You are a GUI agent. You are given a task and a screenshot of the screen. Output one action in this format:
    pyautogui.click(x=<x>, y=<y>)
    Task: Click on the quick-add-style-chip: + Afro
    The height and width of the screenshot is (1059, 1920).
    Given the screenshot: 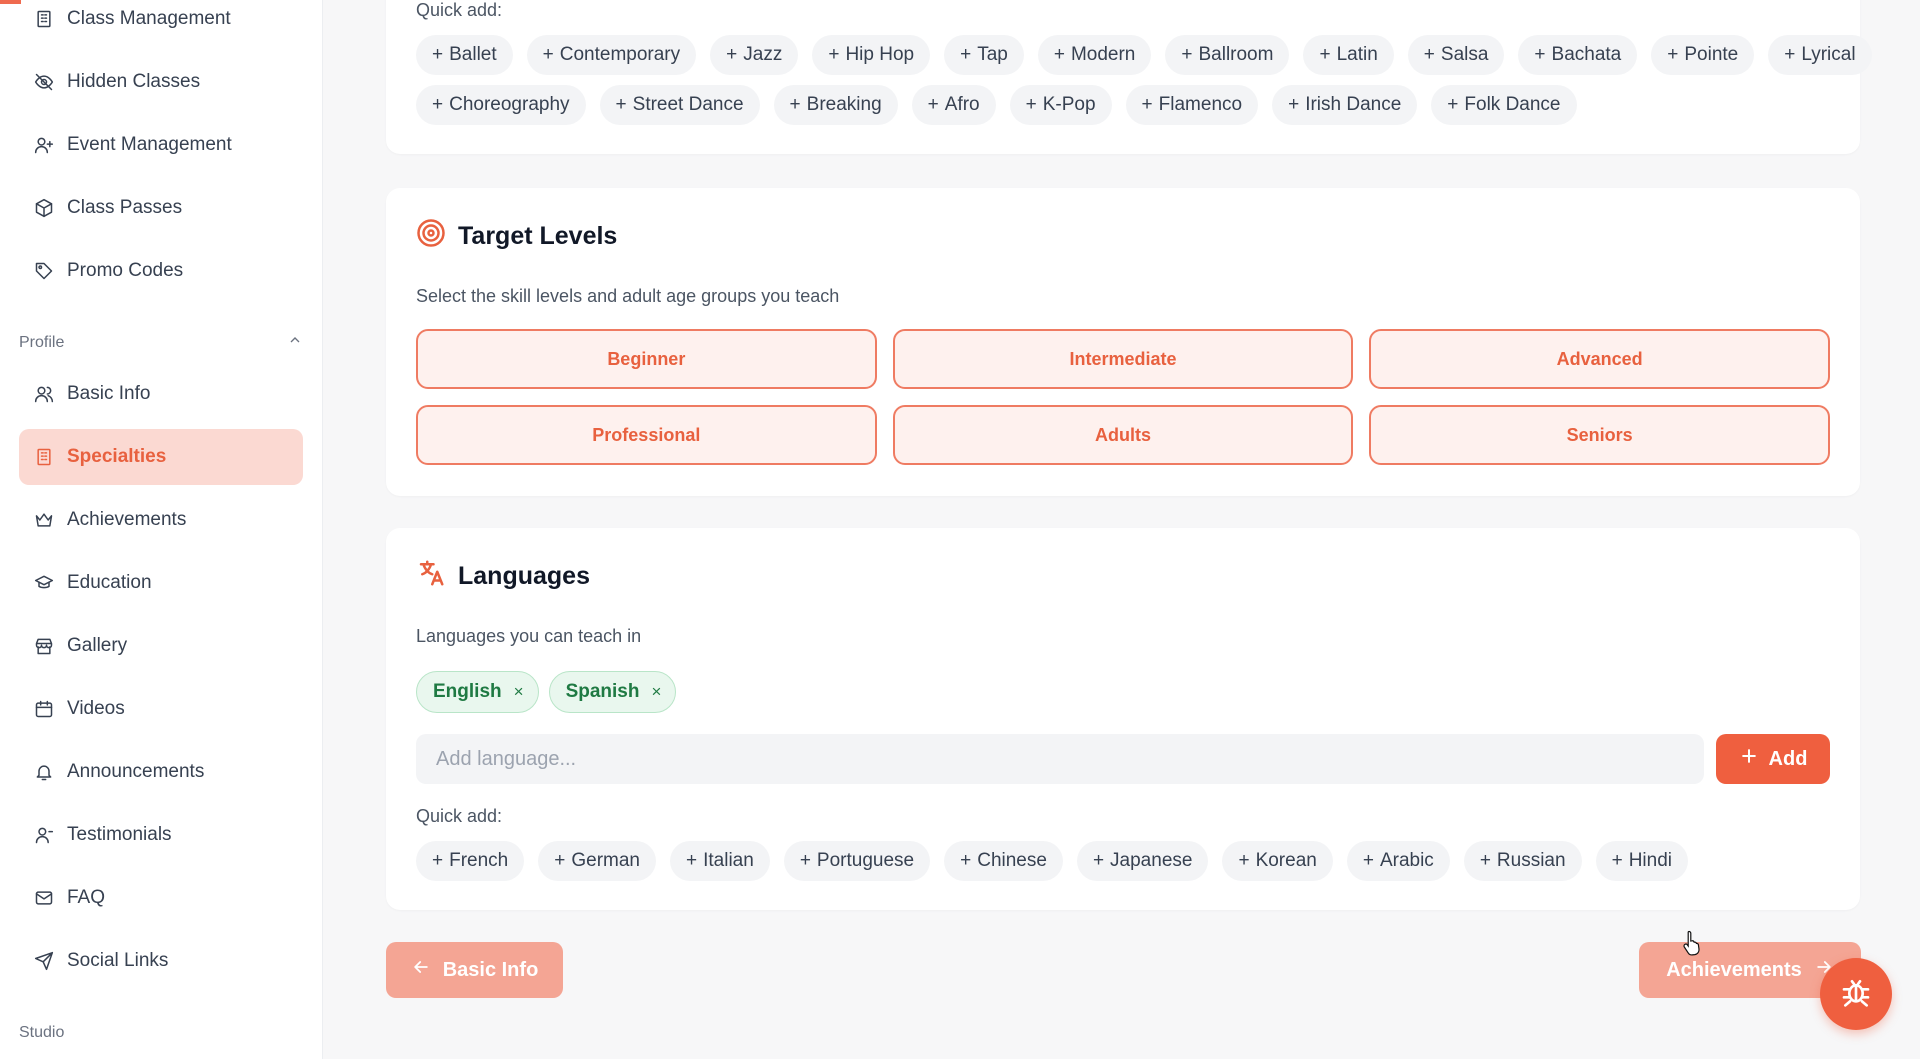 What is the action you would take?
    pyautogui.click(x=953, y=105)
    